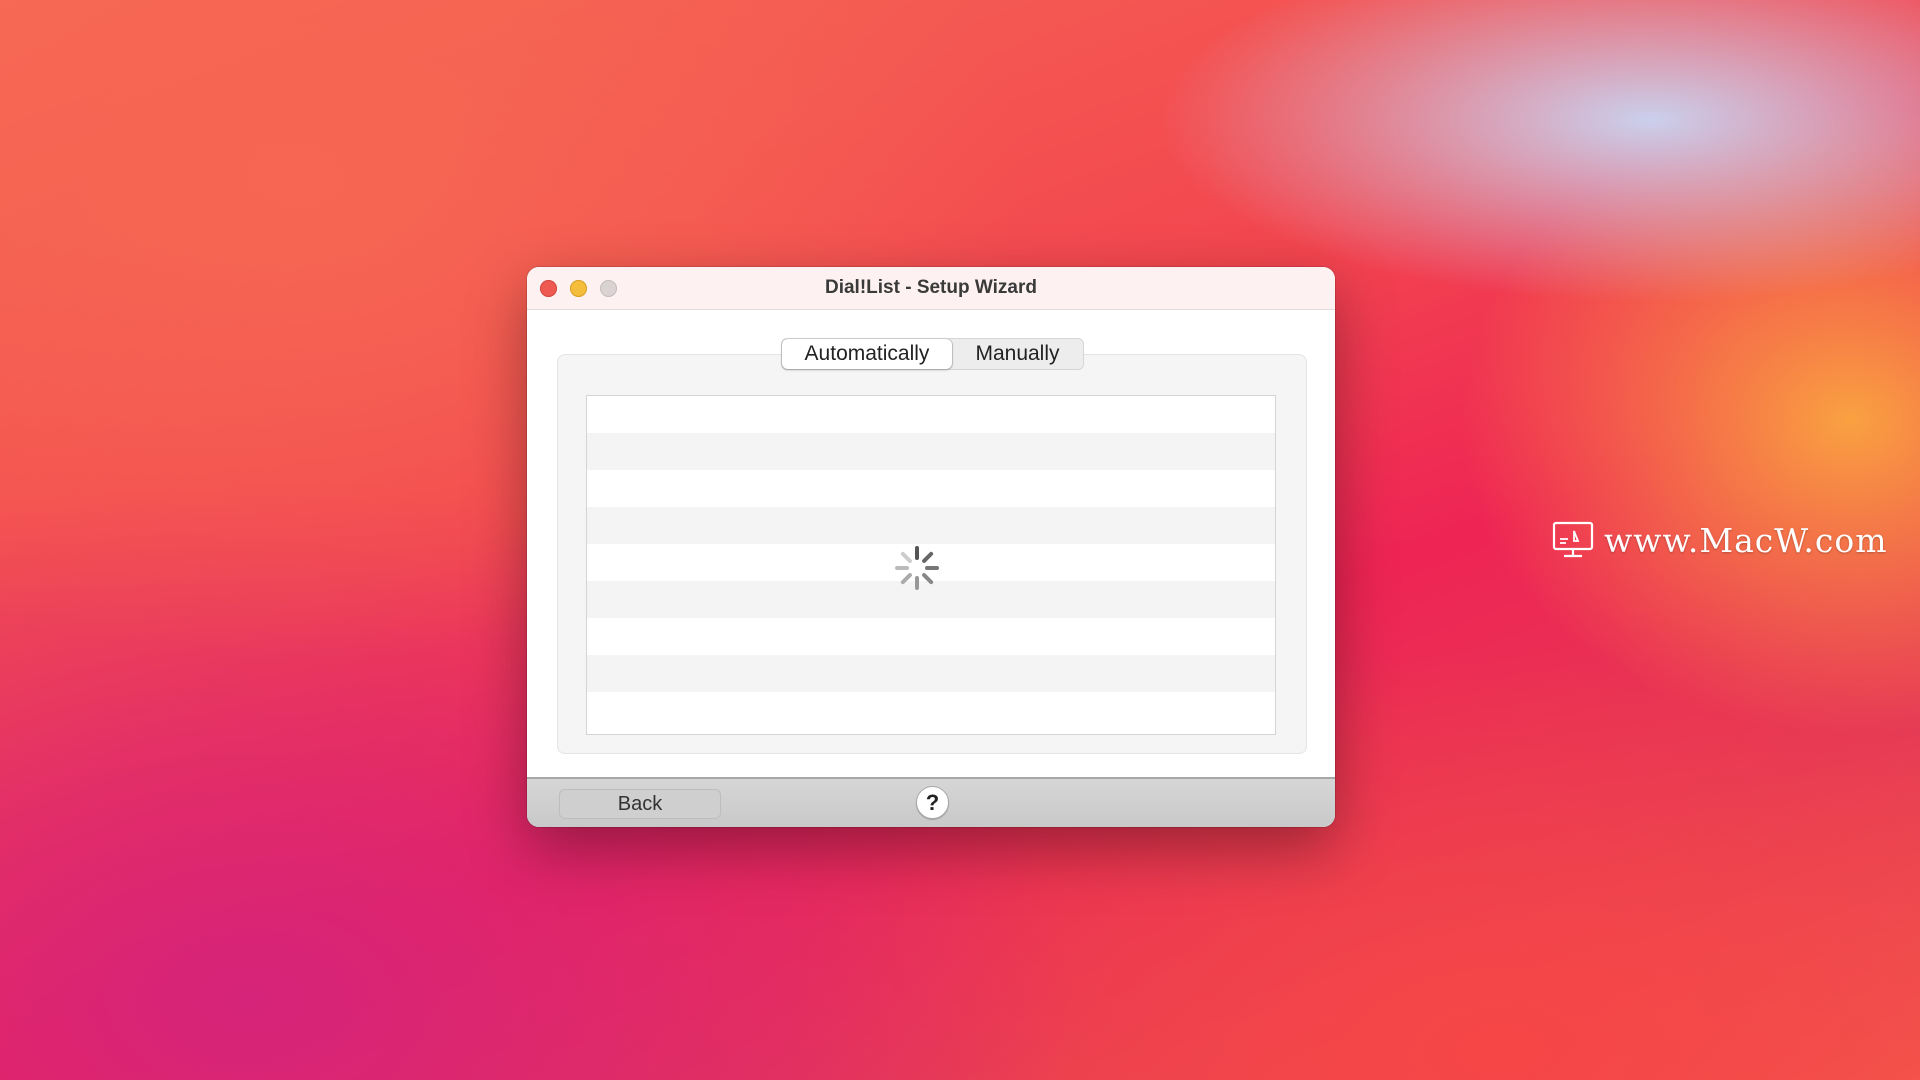 The width and height of the screenshot is (1920, 1080). I want to click on watermark: www.MacW.com, so click(1720, 540).